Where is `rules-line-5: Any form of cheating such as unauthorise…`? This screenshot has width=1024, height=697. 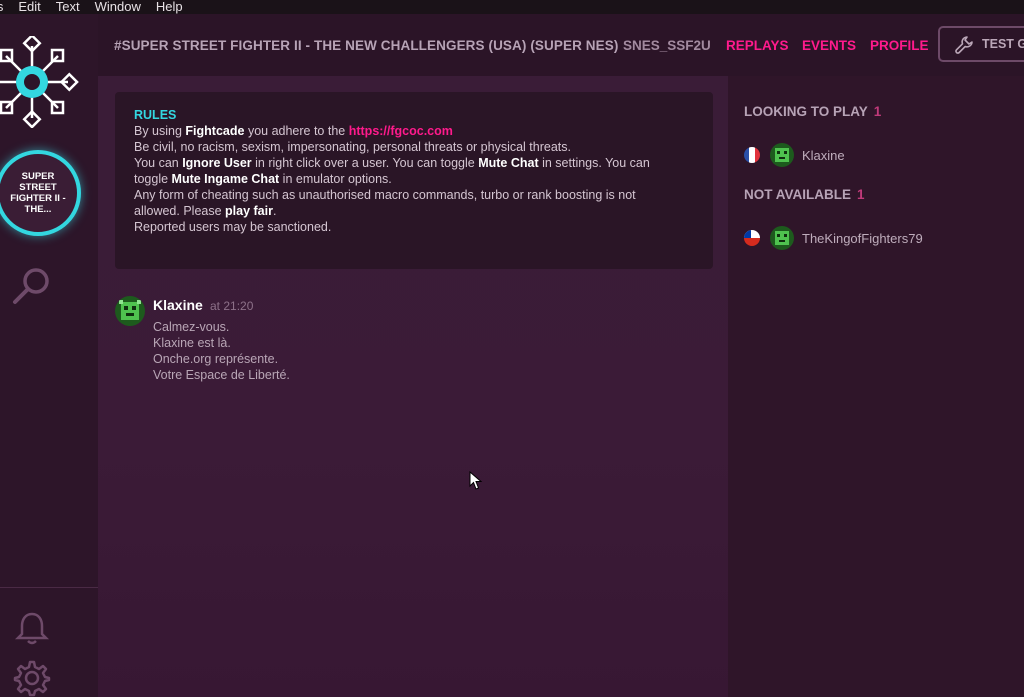 rules-line-5: Any form of cheating such as unauthorise… is located at coordinates (385, 195).